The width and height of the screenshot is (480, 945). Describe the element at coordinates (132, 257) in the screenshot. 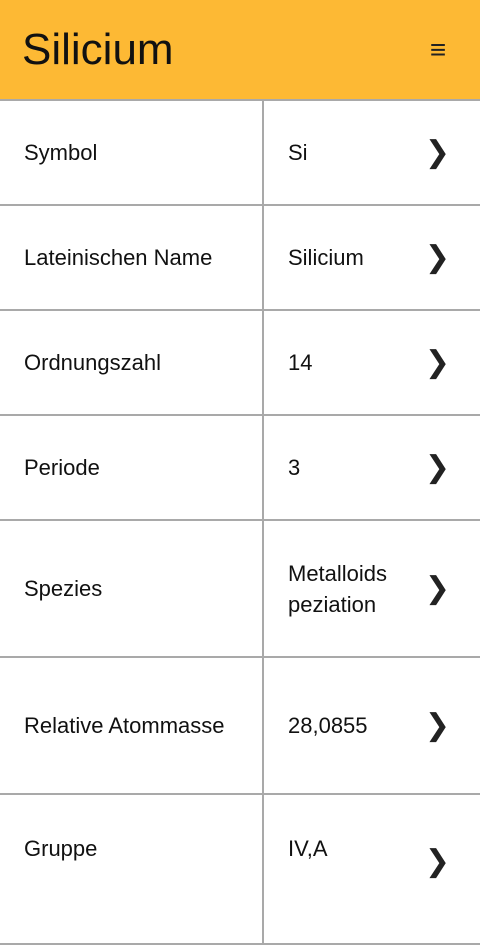

I see `row-label: Lateinischen Name` at that location.